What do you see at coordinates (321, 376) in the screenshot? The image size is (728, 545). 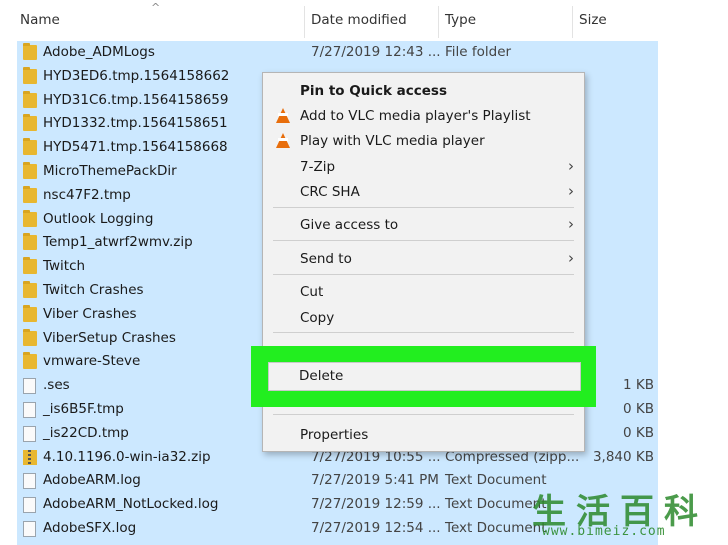 I see `menu-item-label: Delete` at bounding box center [321, 376].